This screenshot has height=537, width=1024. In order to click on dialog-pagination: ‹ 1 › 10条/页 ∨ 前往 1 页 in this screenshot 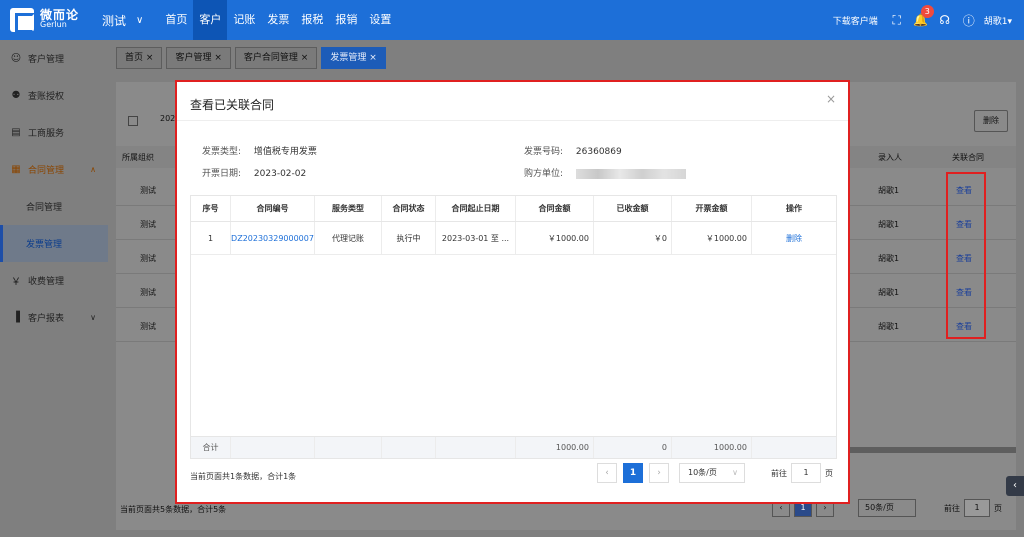, I will do `click(715, 473)`.